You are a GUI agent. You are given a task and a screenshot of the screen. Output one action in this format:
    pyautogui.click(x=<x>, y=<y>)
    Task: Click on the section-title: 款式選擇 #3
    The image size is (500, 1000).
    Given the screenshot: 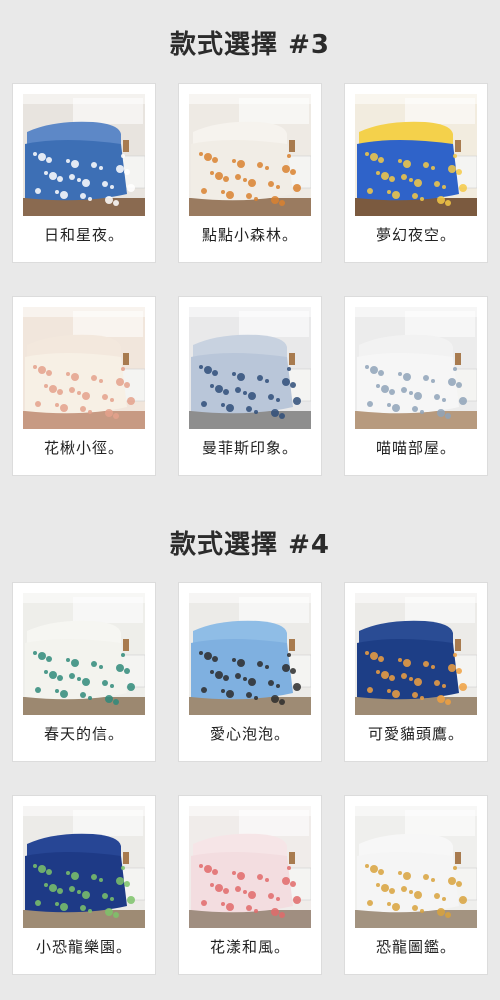 What is the action you would take?
    pyautogui.click(x=250, y=45)
    